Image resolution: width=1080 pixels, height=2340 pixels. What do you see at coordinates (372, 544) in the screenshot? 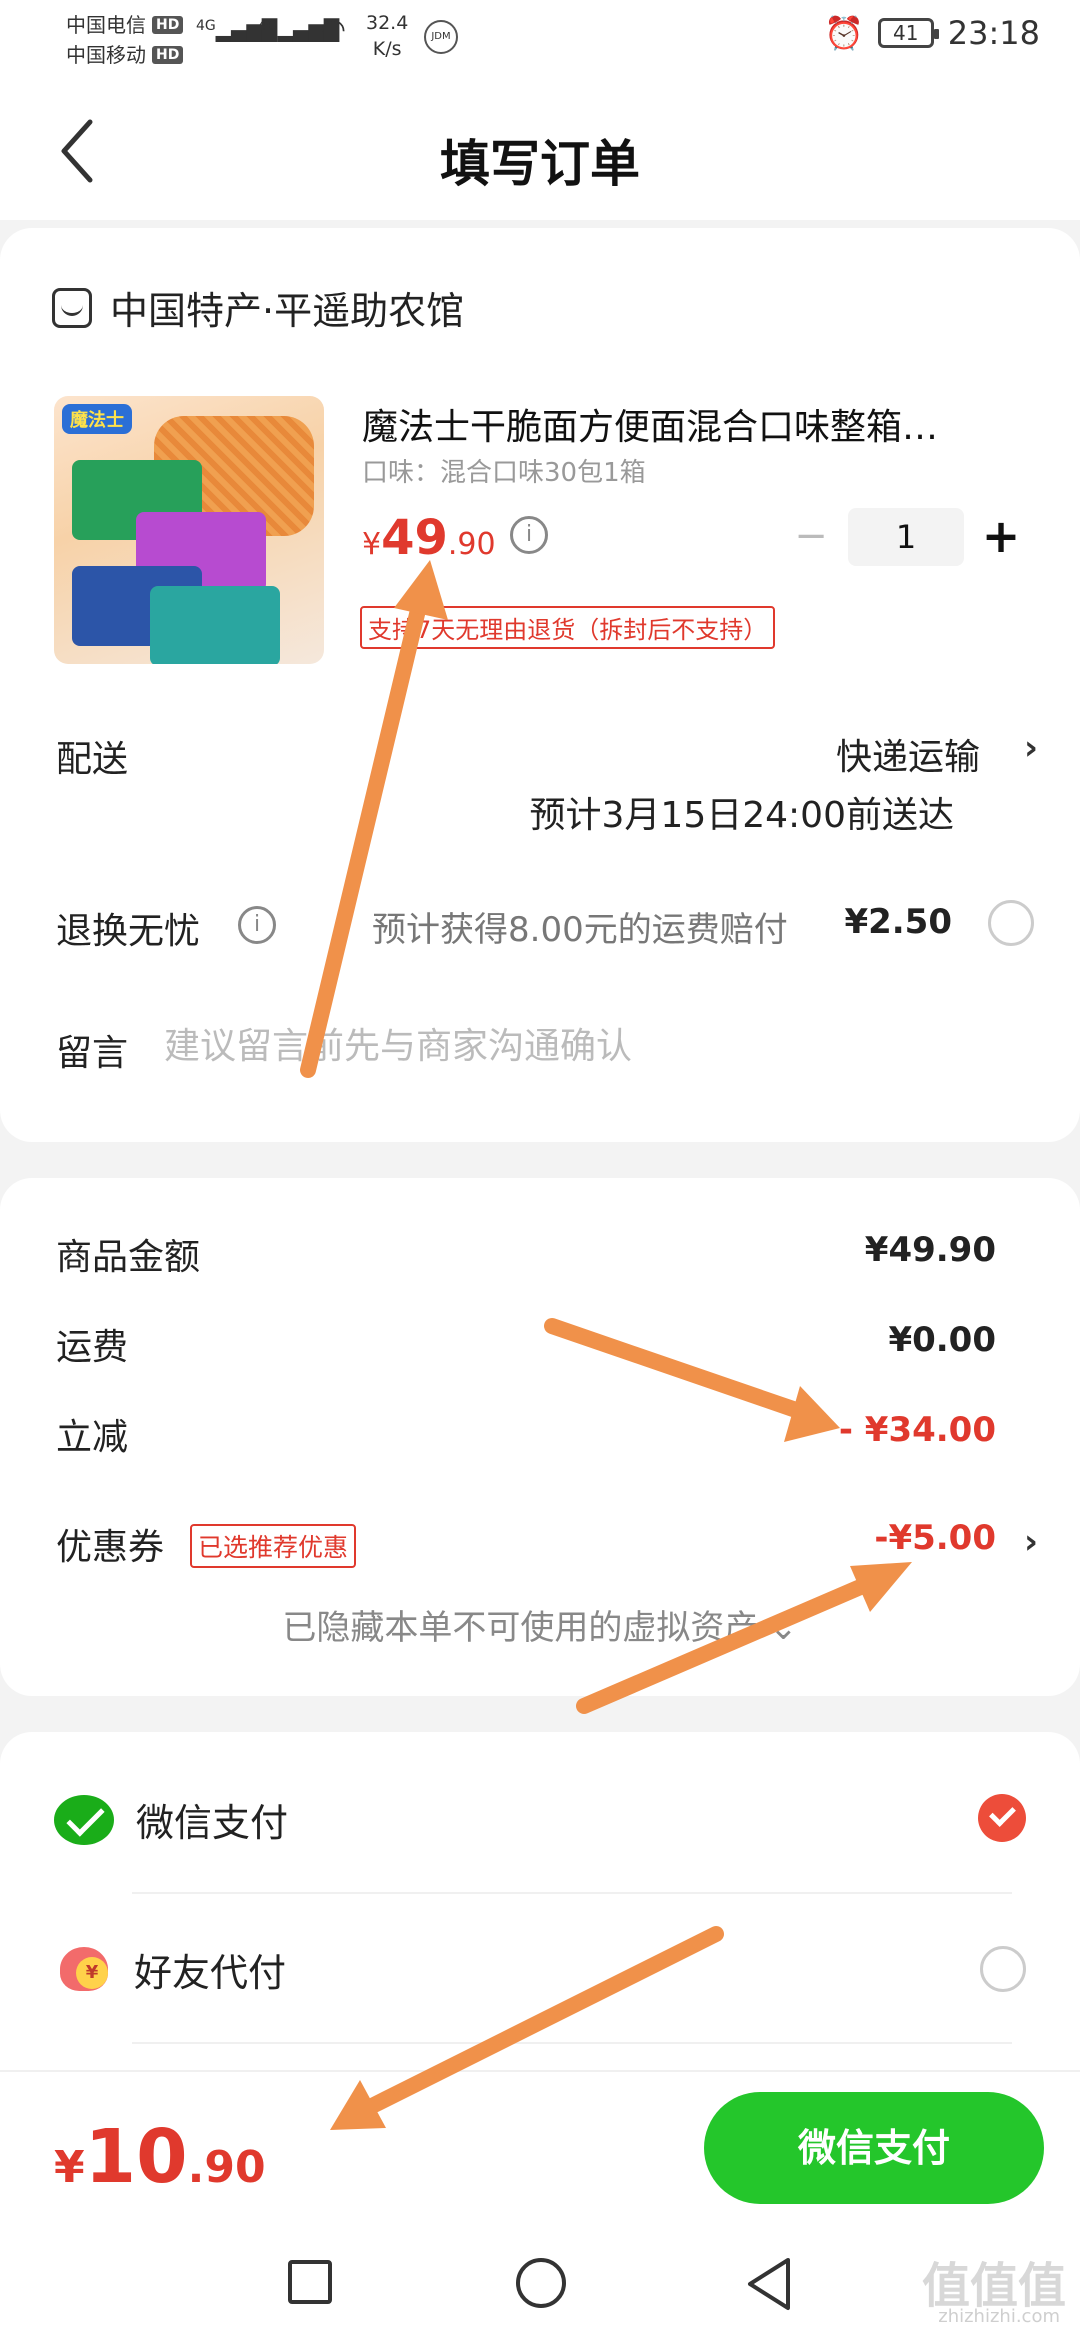
I see `price-symbol: ¥` at bounding box center [372, 544].